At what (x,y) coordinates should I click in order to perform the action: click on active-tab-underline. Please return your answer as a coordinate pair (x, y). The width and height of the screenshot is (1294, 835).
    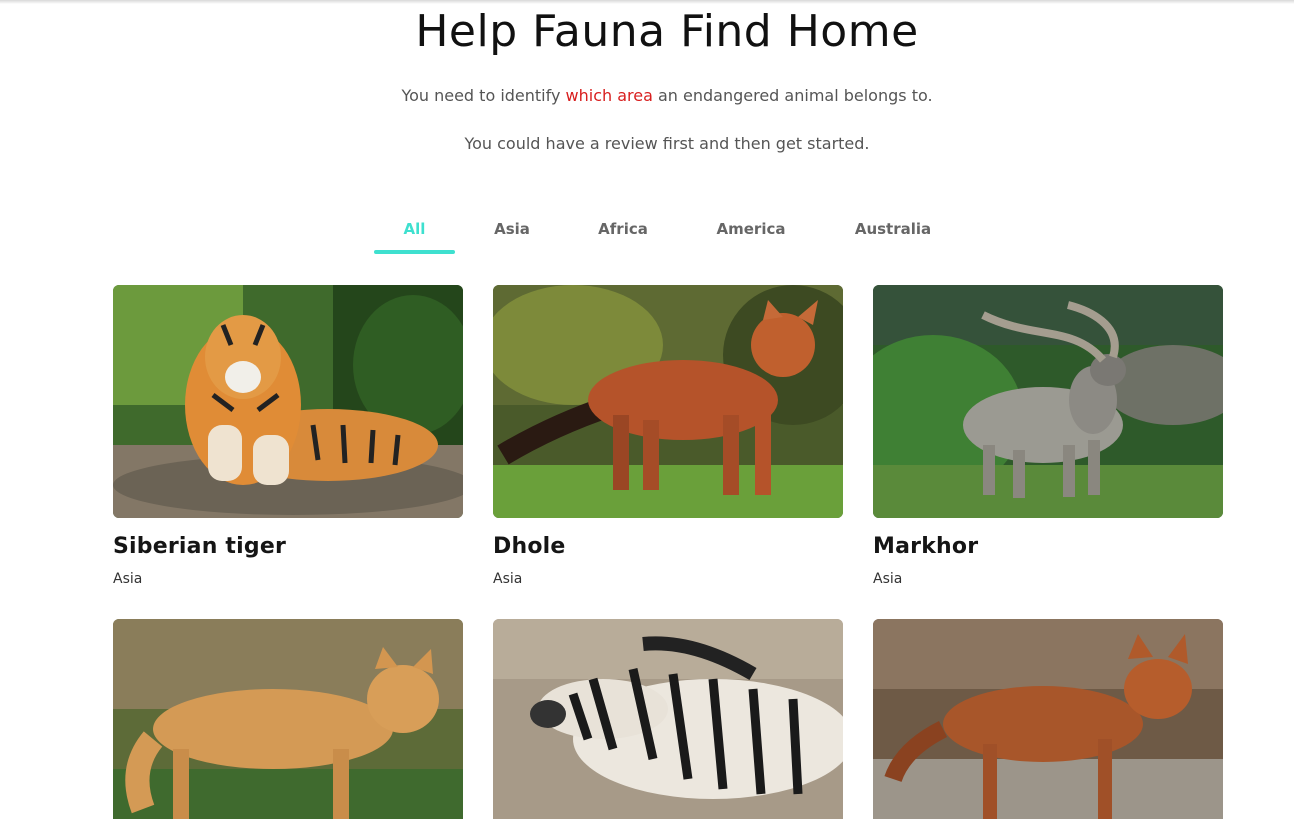
    Looking at the image, I should click on (414, 252).